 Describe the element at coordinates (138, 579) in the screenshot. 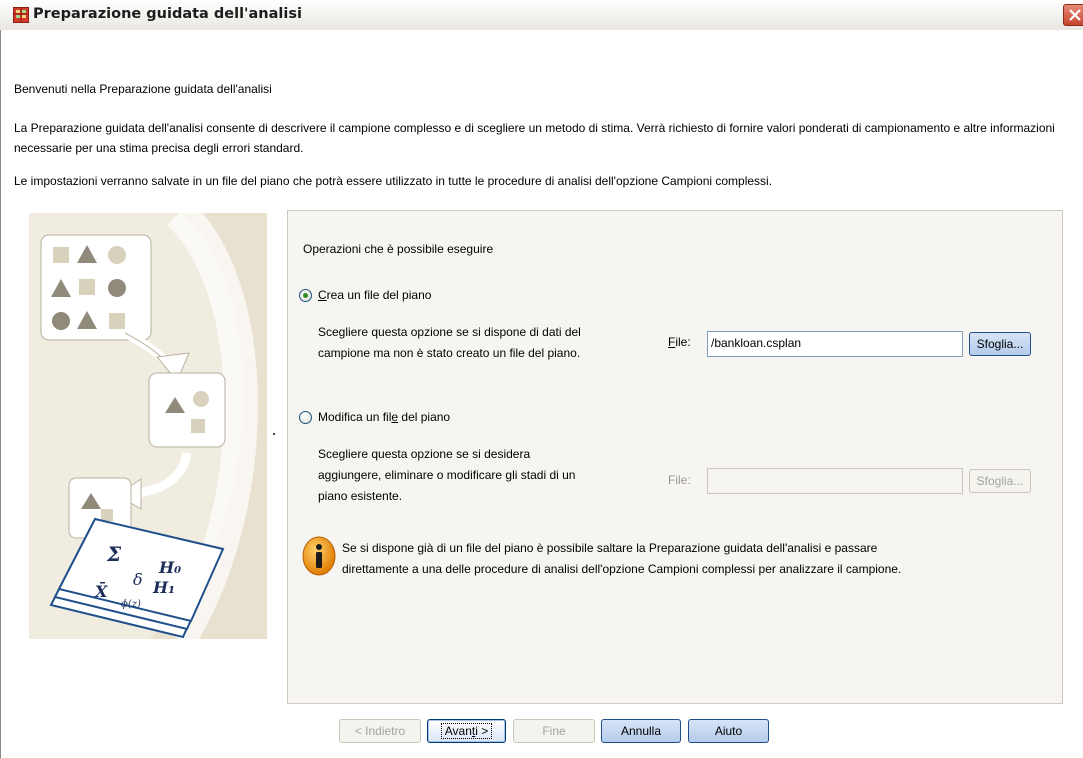

I see `formula-delta: δ` at that location.